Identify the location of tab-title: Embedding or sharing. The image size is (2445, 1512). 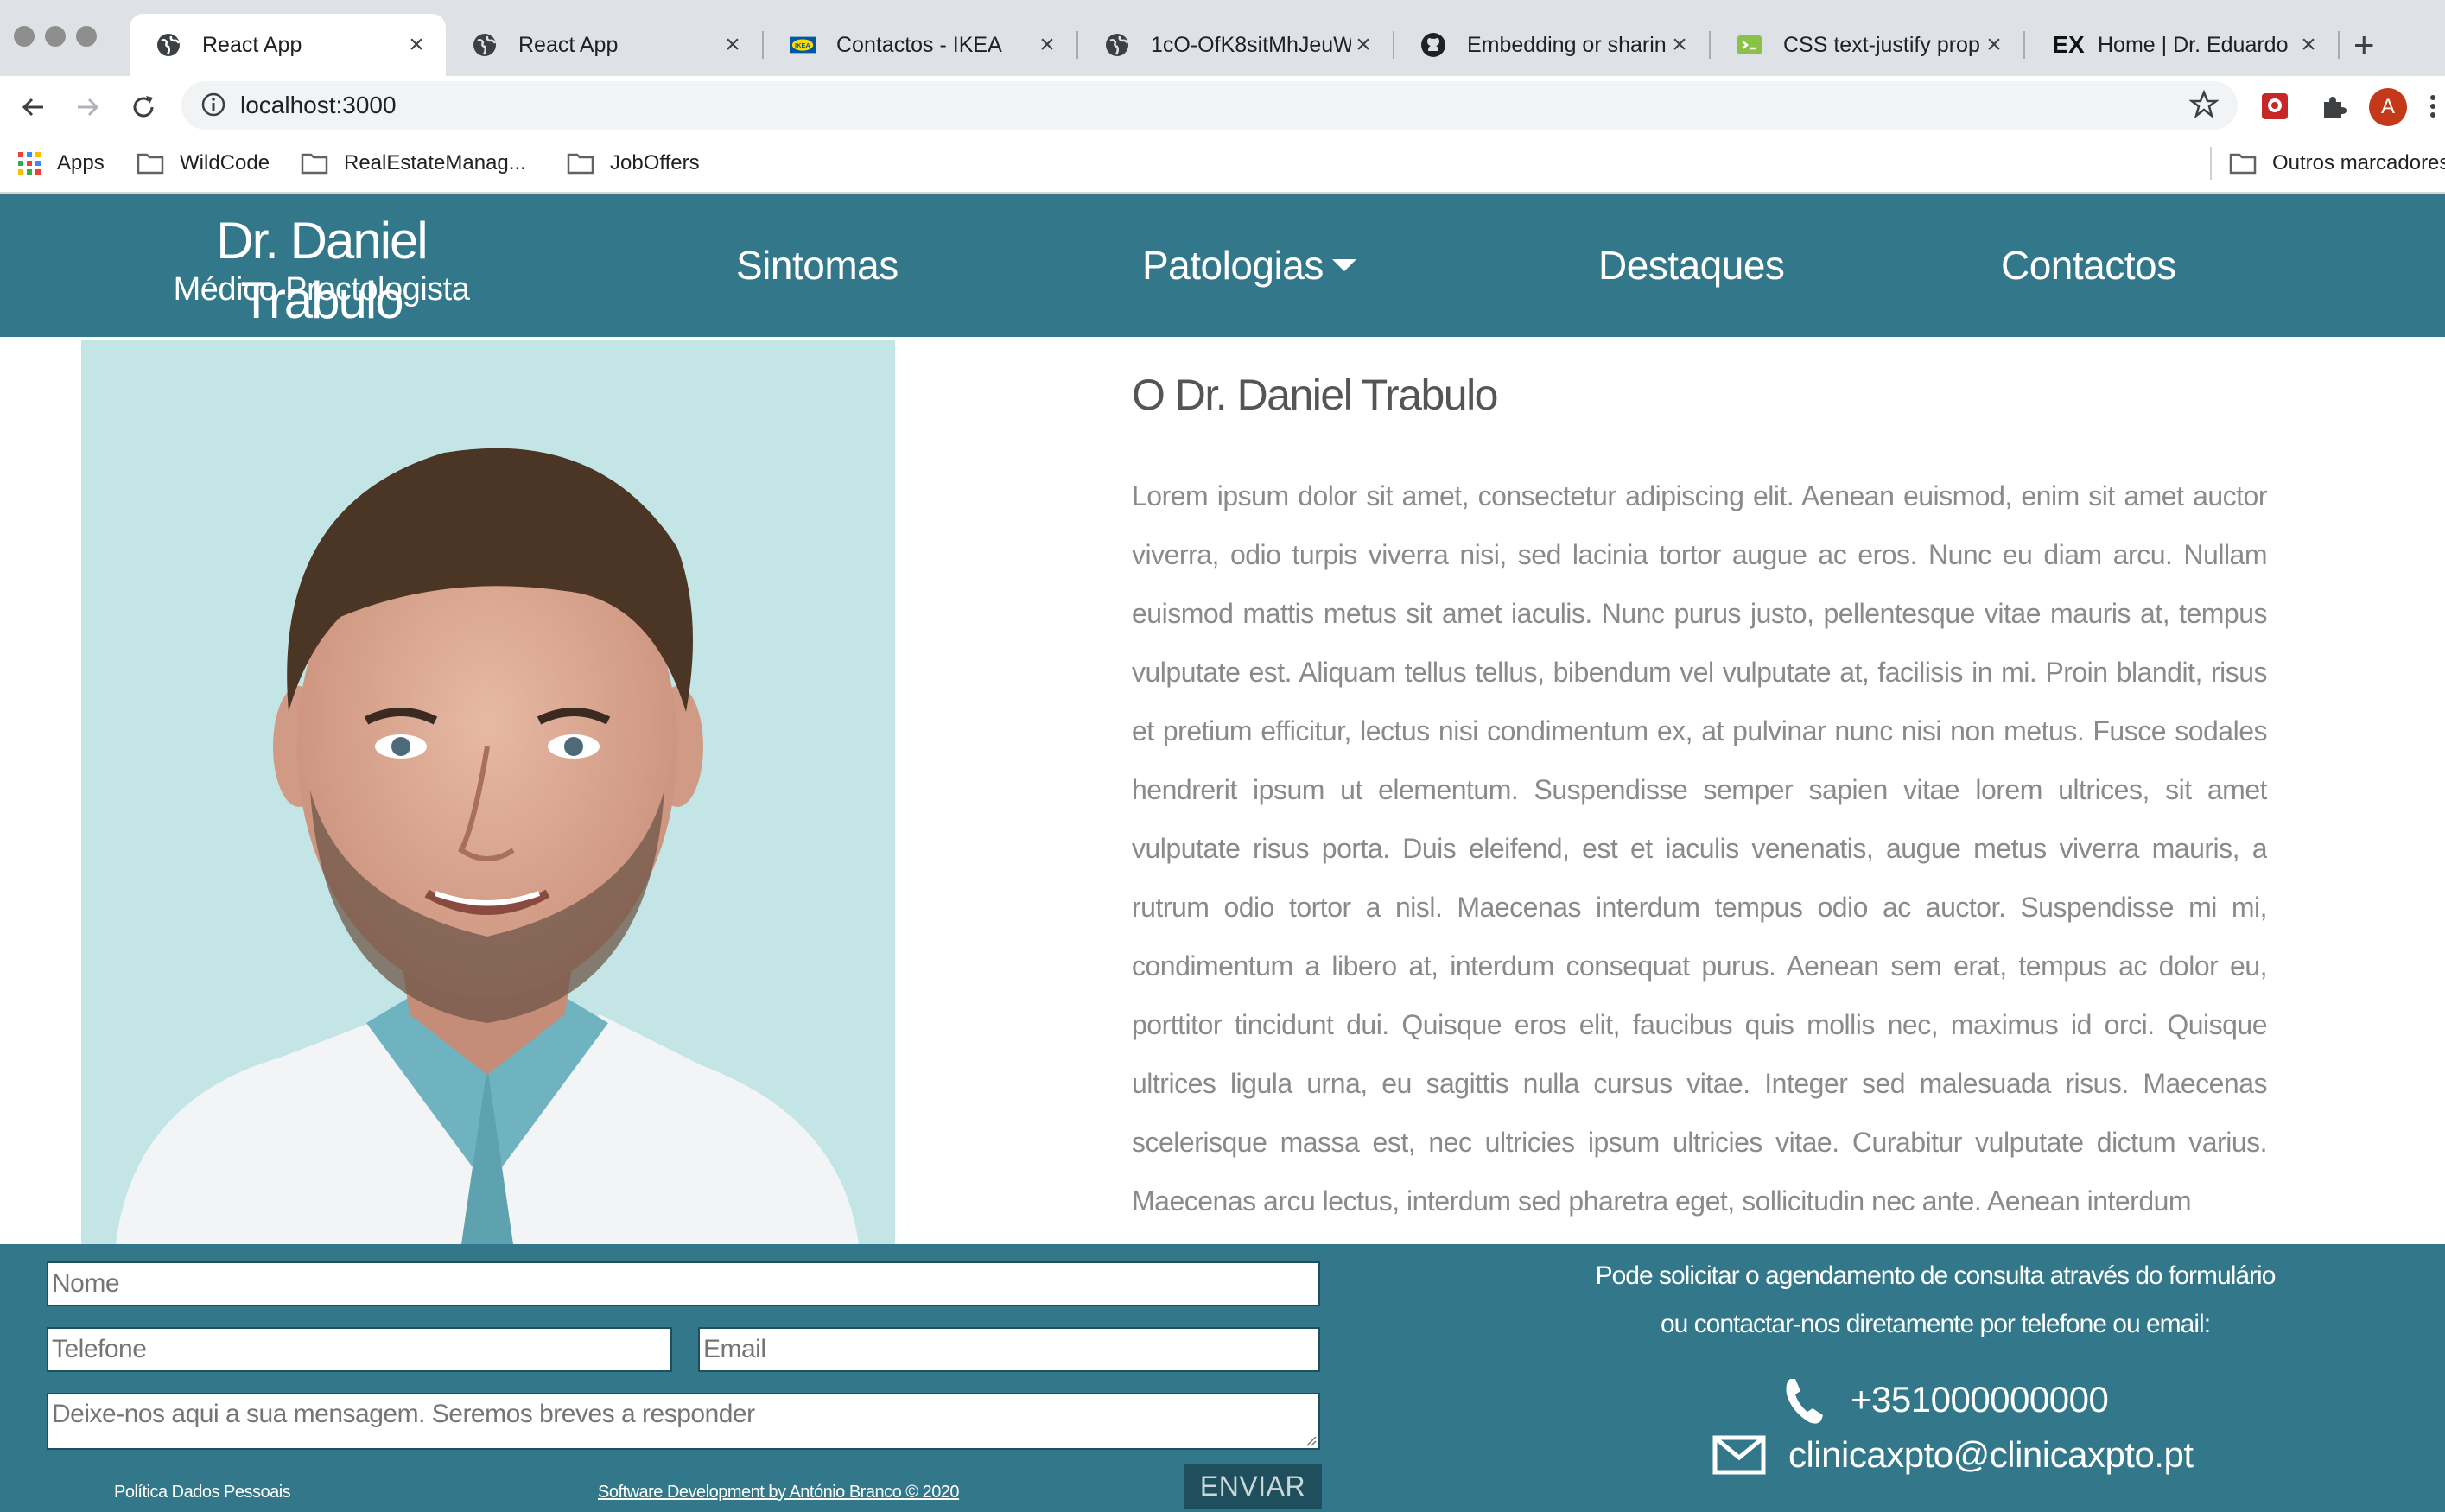
(1567, 44).